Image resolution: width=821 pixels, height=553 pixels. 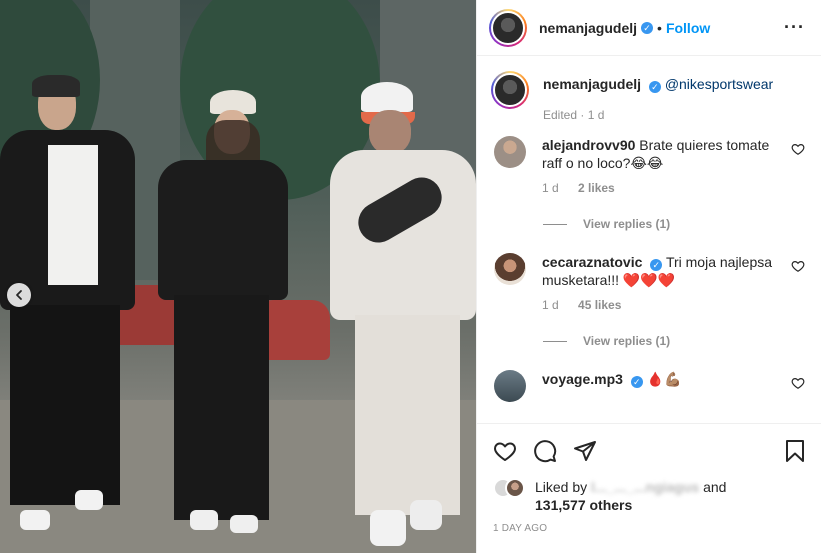 What do you see at coordinates (795, 451) in the screenshot?
I see `bookmark-icon` at bounding box center [795, 451].